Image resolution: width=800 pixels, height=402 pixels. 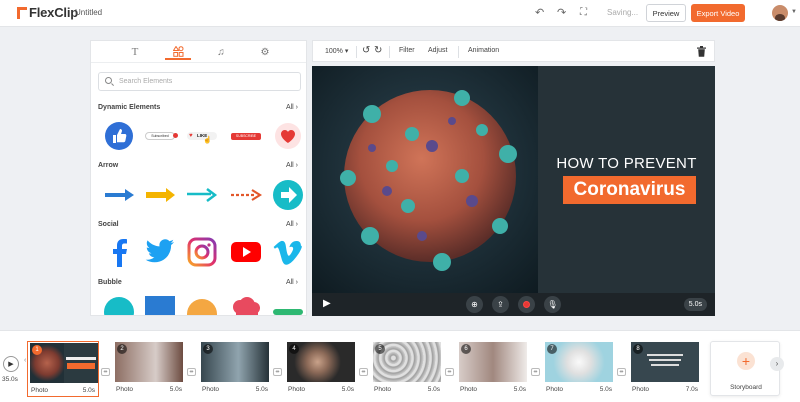 I want to click on dynamic-elements-row: Subscribed ♥ LIKE ☝ SUBSCRIBE, so click(x=200, y=136).